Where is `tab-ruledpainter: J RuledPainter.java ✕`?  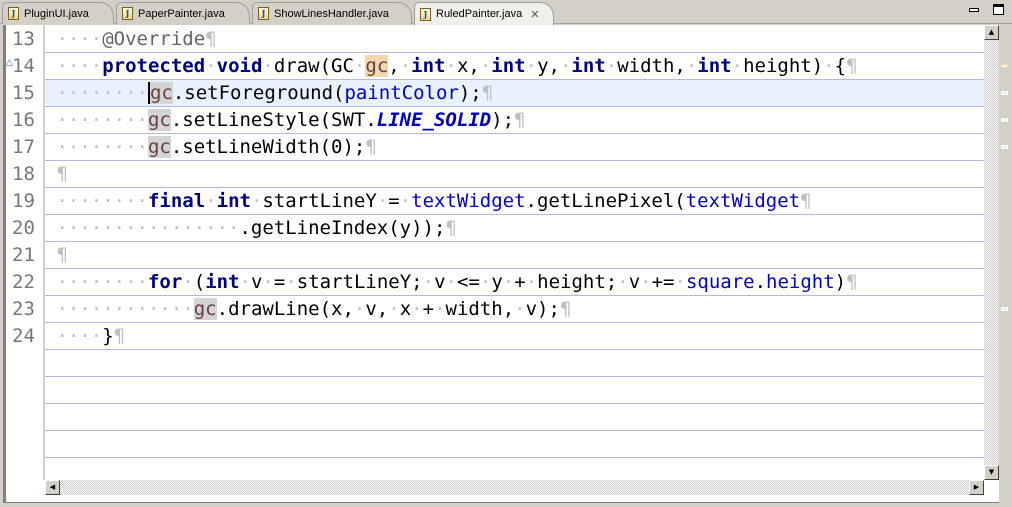 tab-ruledpainter: J RuledPainter.java ✕ is located at coordinates (484, 13).